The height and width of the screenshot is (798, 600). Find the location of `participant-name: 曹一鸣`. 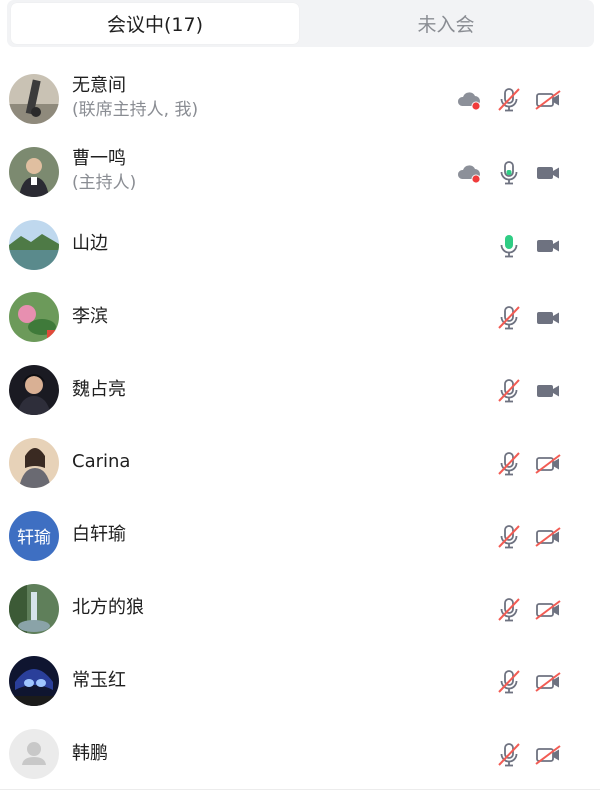

participant-name: 曹一鸣 is located at coordinates (99, 159).